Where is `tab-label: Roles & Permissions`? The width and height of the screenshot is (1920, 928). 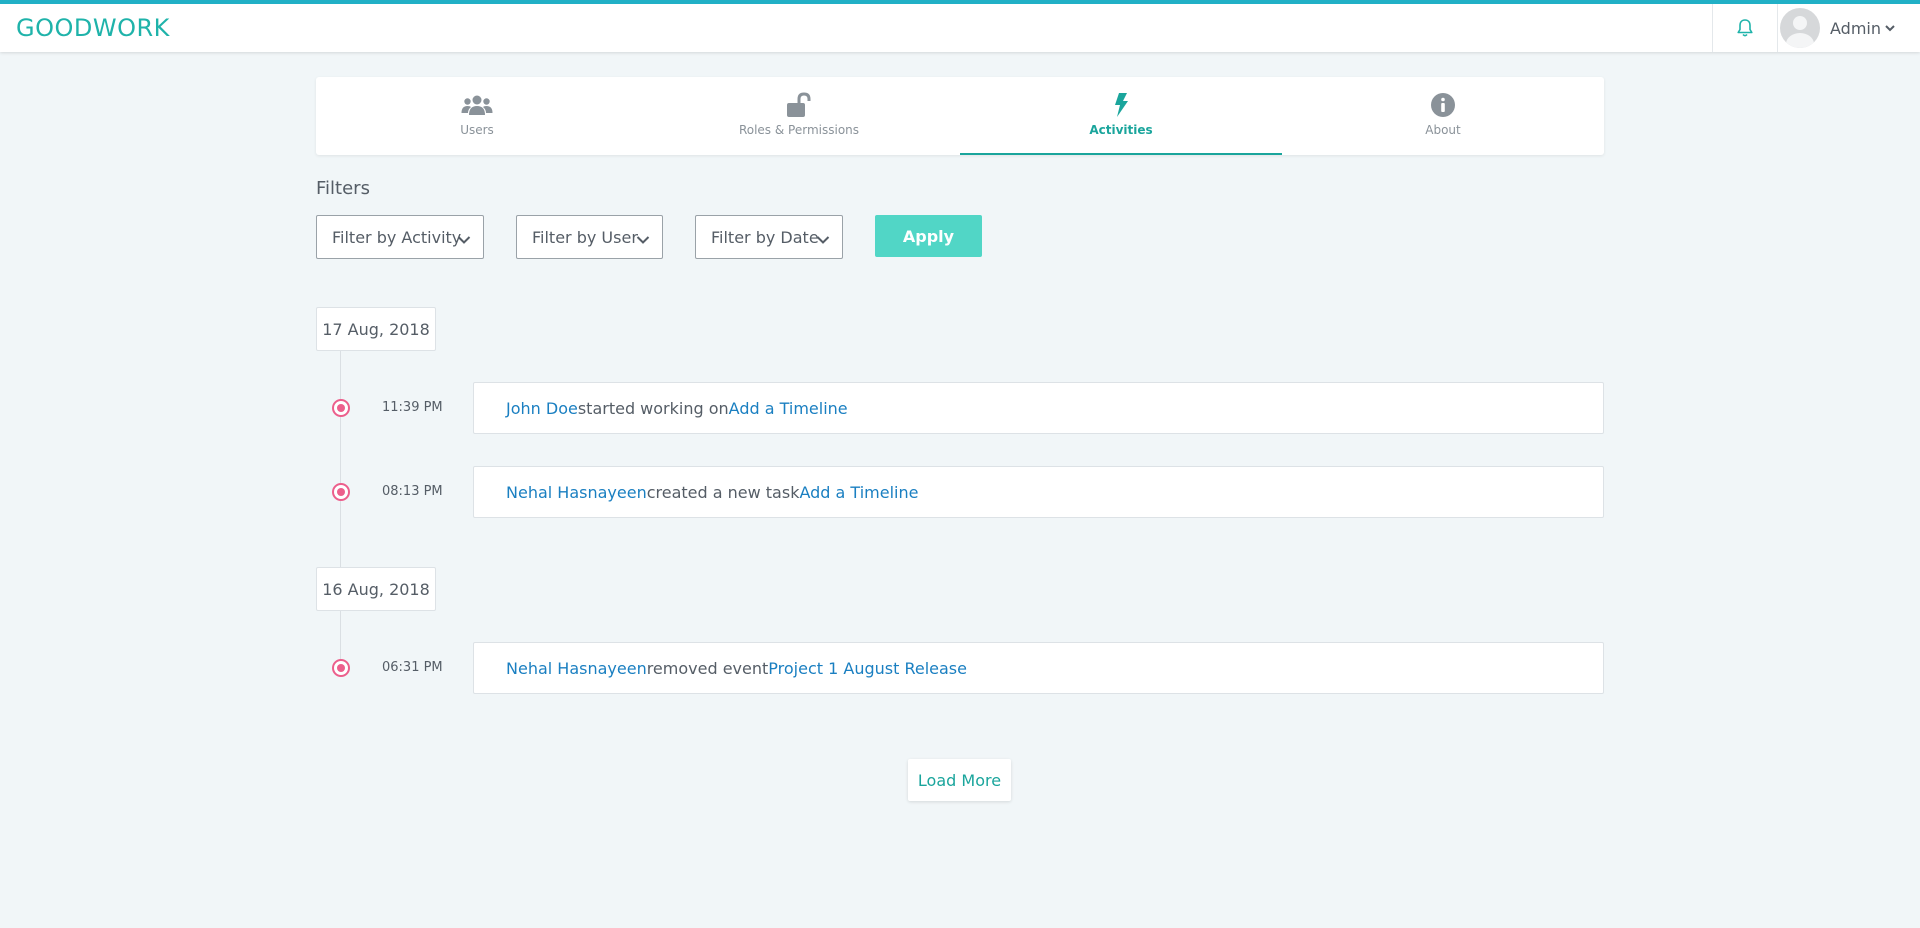 tab-label: Roles & Permissions is located at coordinates (799, 130).